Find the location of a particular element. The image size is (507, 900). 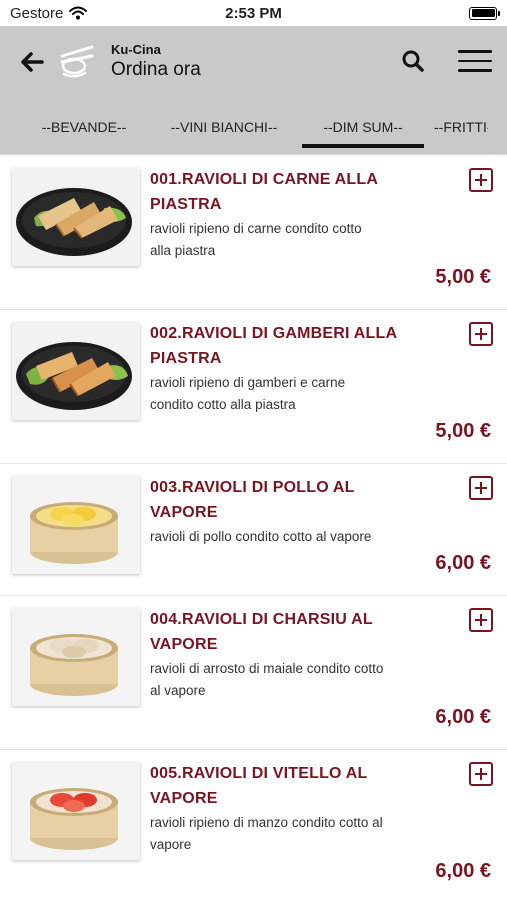

wifi-icon is located at coordinates (78, 13).